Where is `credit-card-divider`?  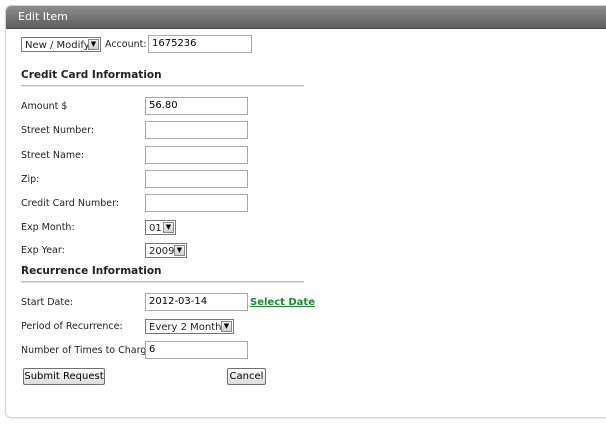
credit-card-divider is located at coordinates (162, 86).